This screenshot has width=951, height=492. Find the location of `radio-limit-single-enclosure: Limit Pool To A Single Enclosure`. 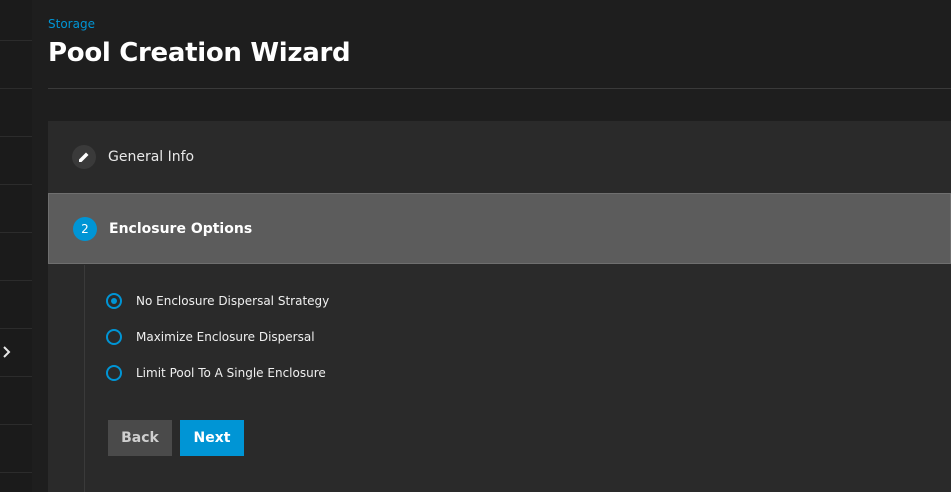

radio-limit-single-enclosure: Limit Pool To A Single Enclosure is located at coordinates (217, 373).